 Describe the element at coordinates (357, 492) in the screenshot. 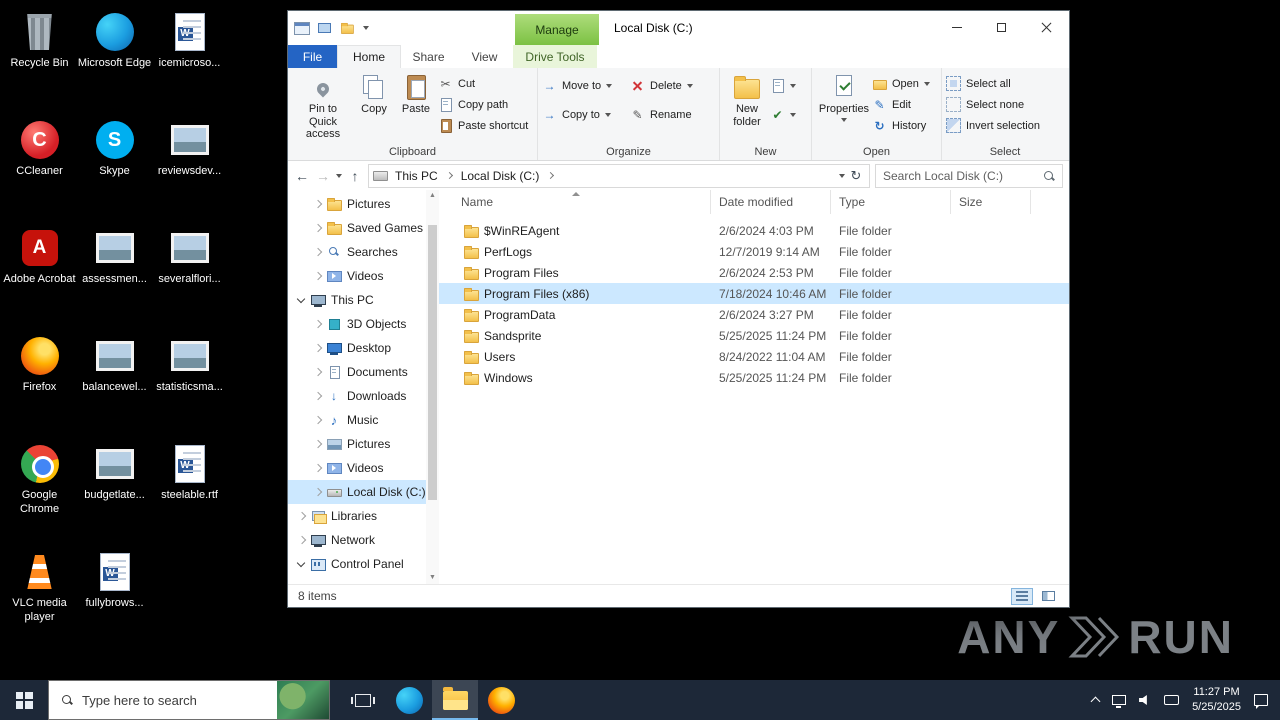

I see `sidebar-item-local-disk-c: Local Disk (C:)` at that location.